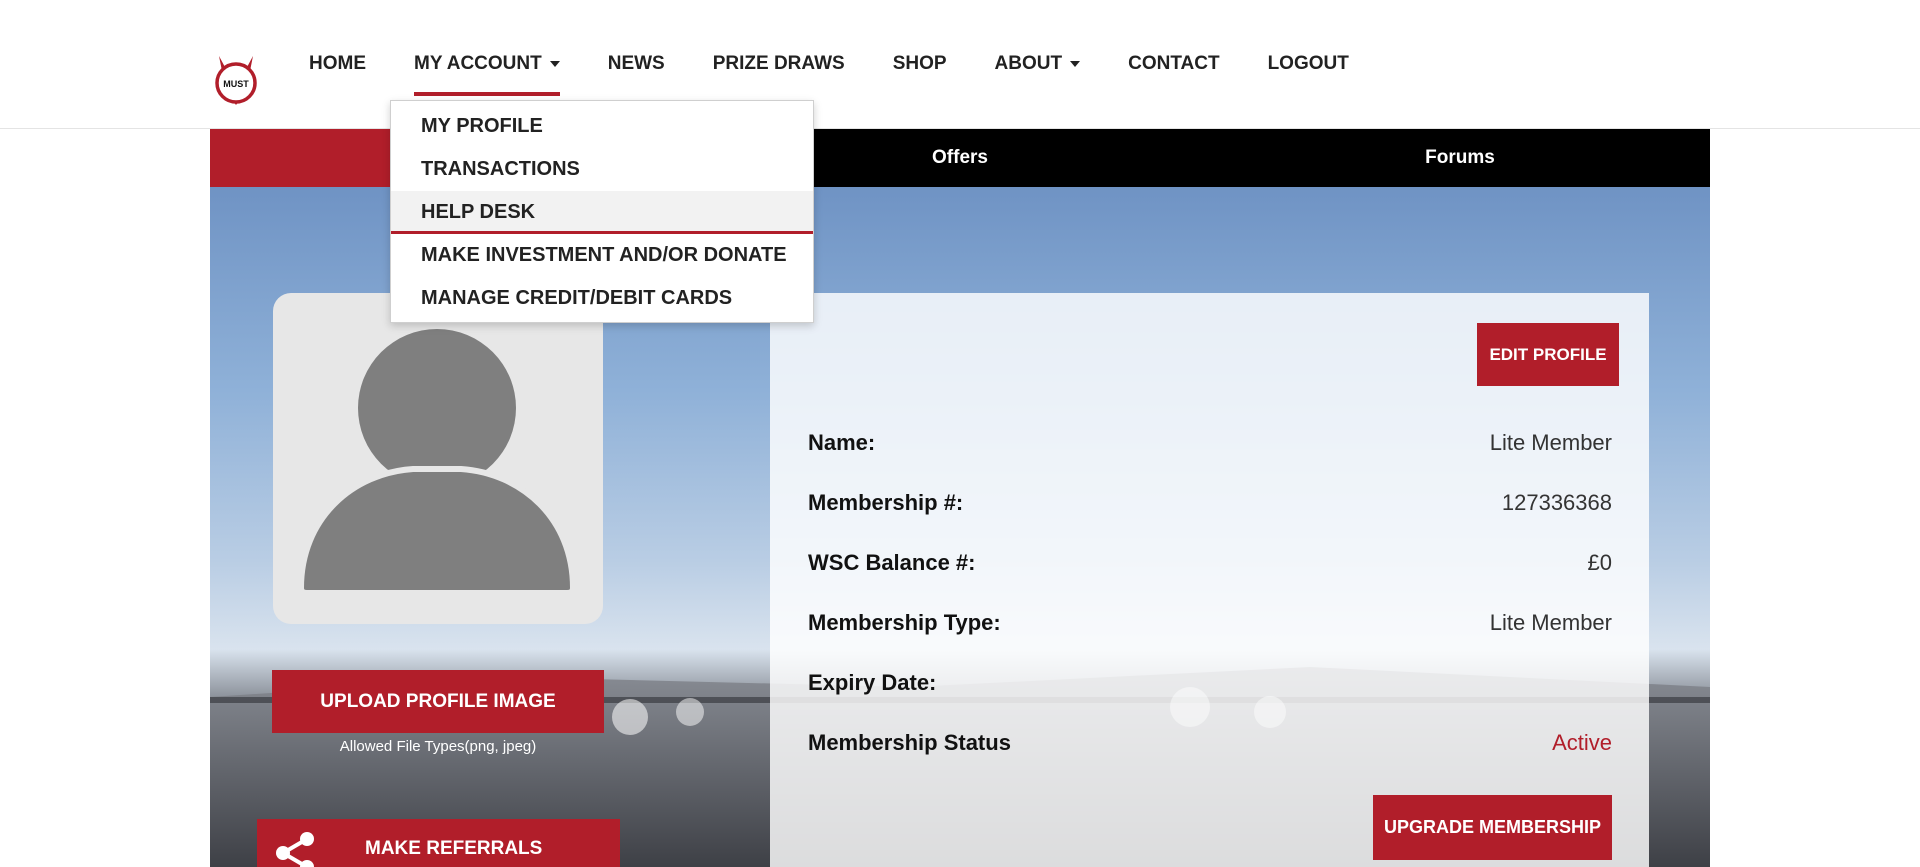 This screenshot has height=867, width=1920. What do you see at coordinates (602, 298) in the screenshot?
I see `menu-item-manage-cards: MANAGE CREDIT/DEBIT CARDS` at bounding box center [602, 298].